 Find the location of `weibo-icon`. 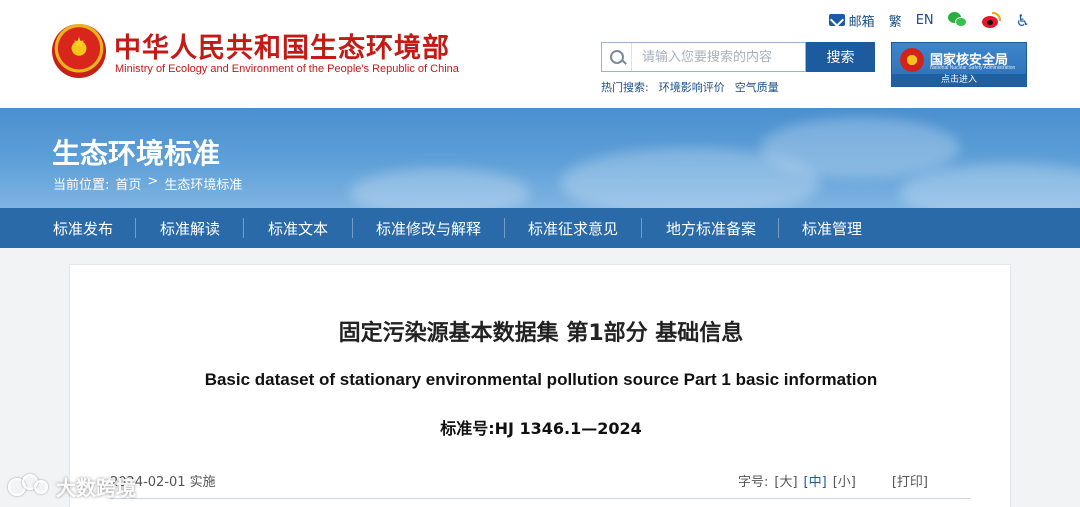

weibo-icon is located at coordinates (991, 20).